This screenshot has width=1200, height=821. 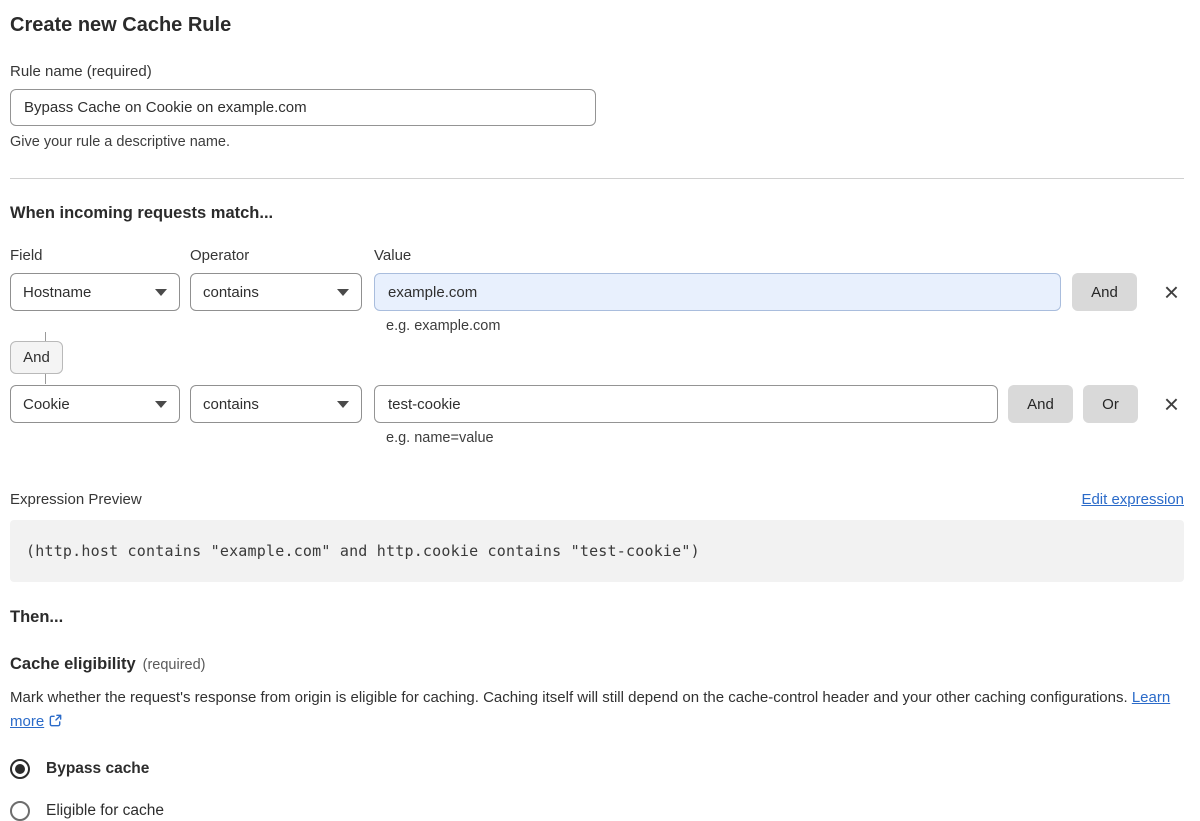 What do you see at coordinates (597, 178) in the screenshot?
I see `section-divider` at bounding box center [597, 178].